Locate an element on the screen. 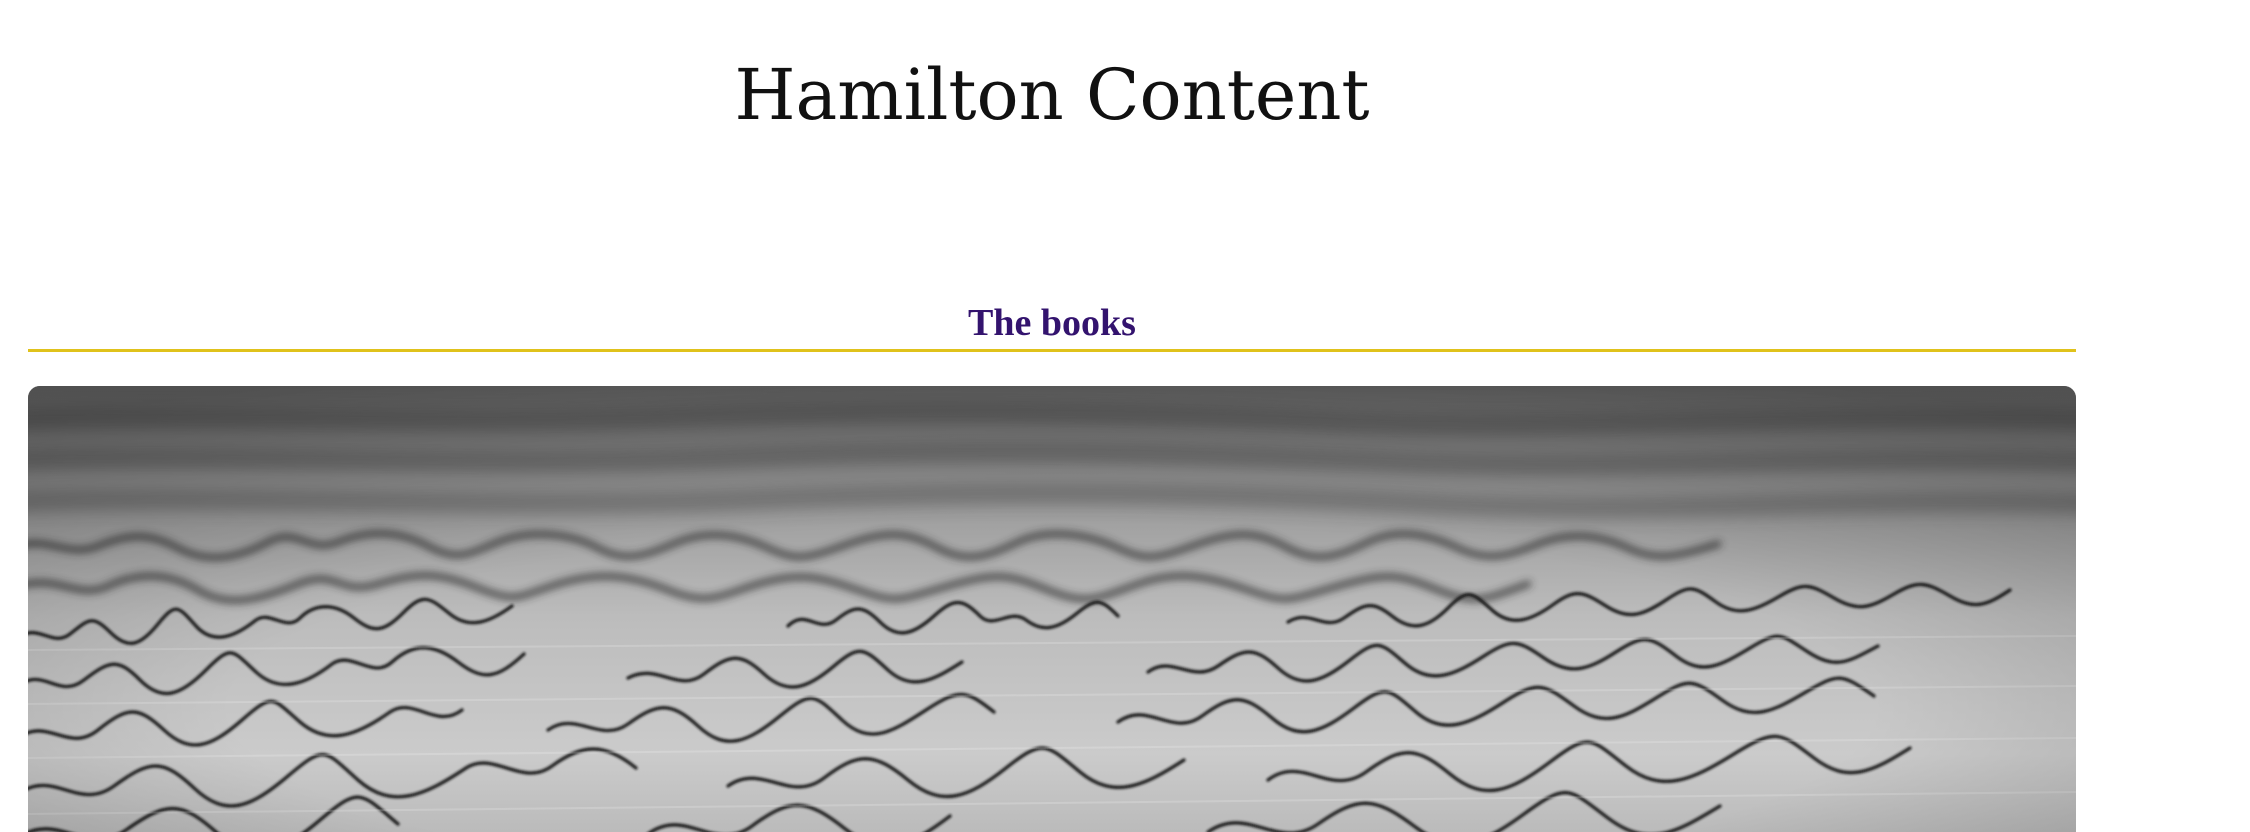 This screenshot has height=832, width=2250. section-divider is located at coordinates (1052, 350).